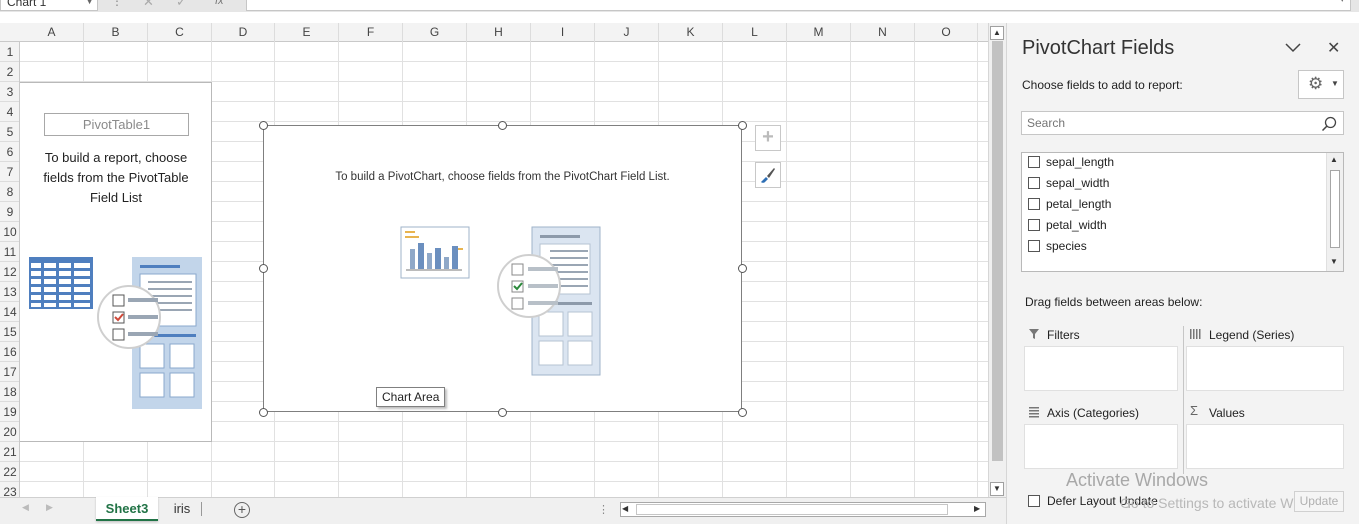 The width and height of the screenshot is (1359, 524). Describe the element at coordinates (52, 32) in the screenshot. I see `column-header: A` at that location.